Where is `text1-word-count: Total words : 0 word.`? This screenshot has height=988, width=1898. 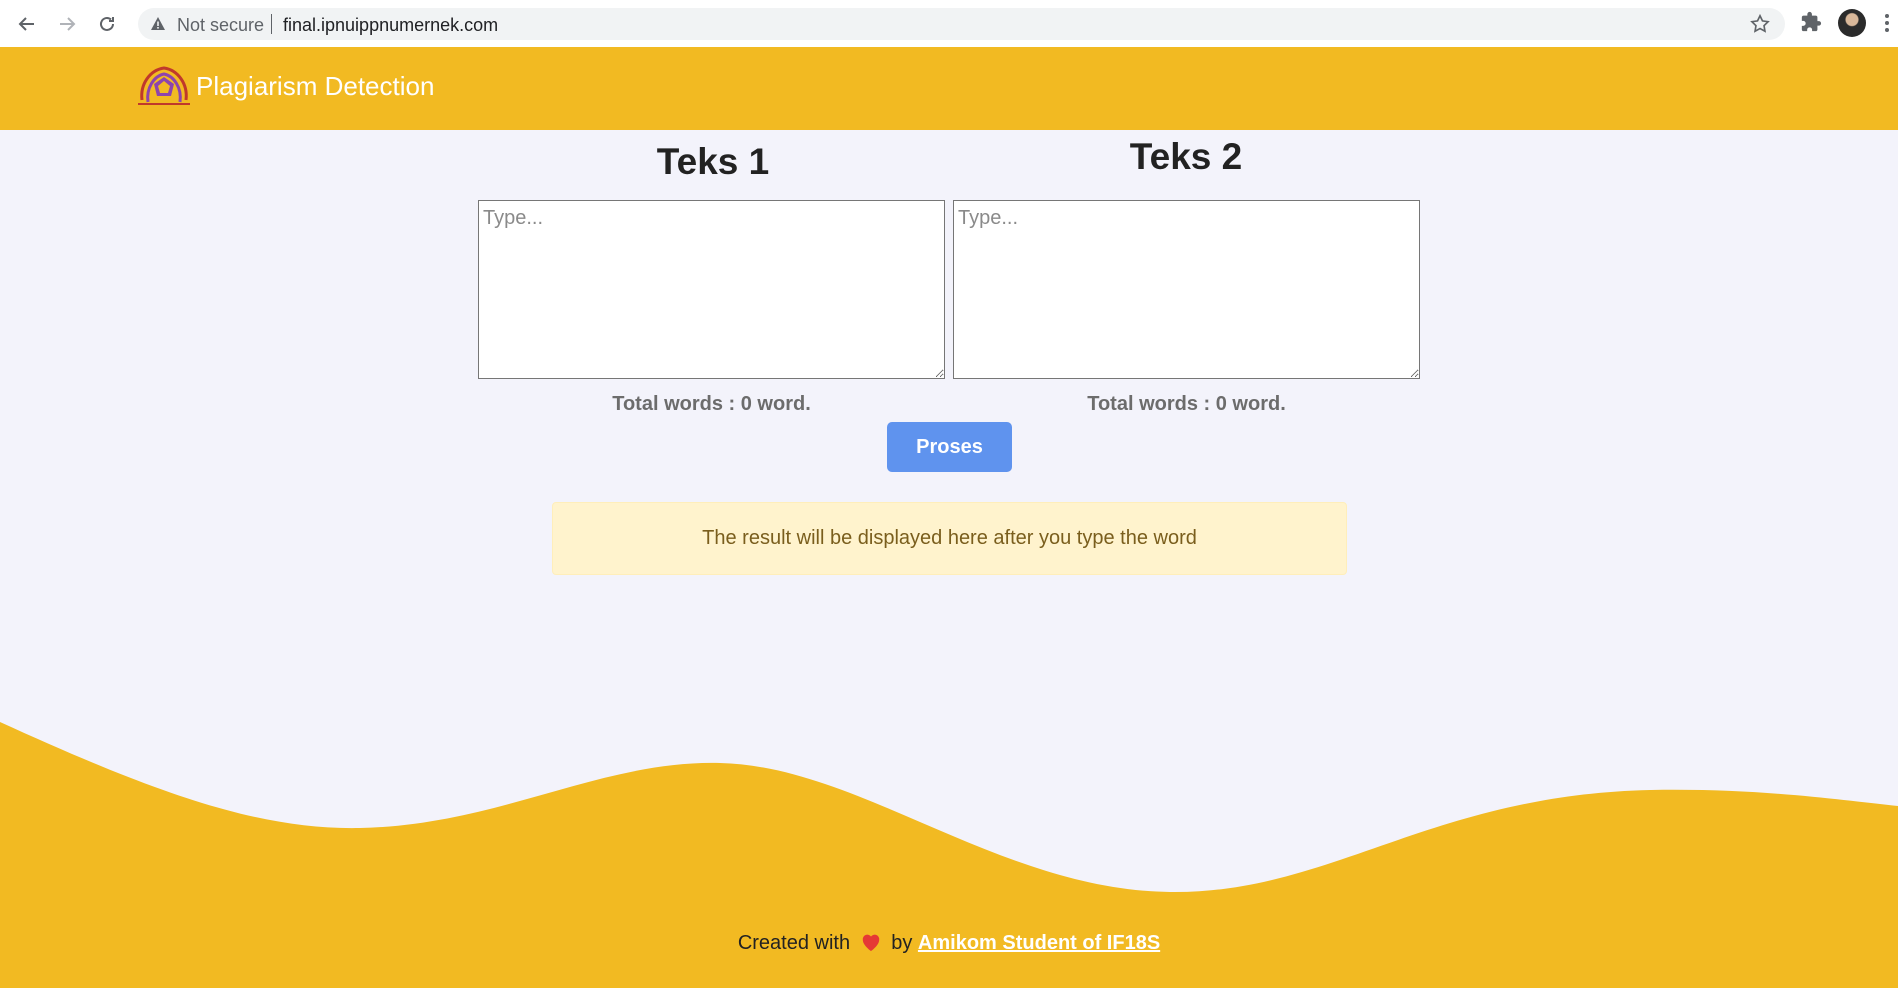 text1-word-count: Total words : 0 word. is located at coordinates (711, 404).